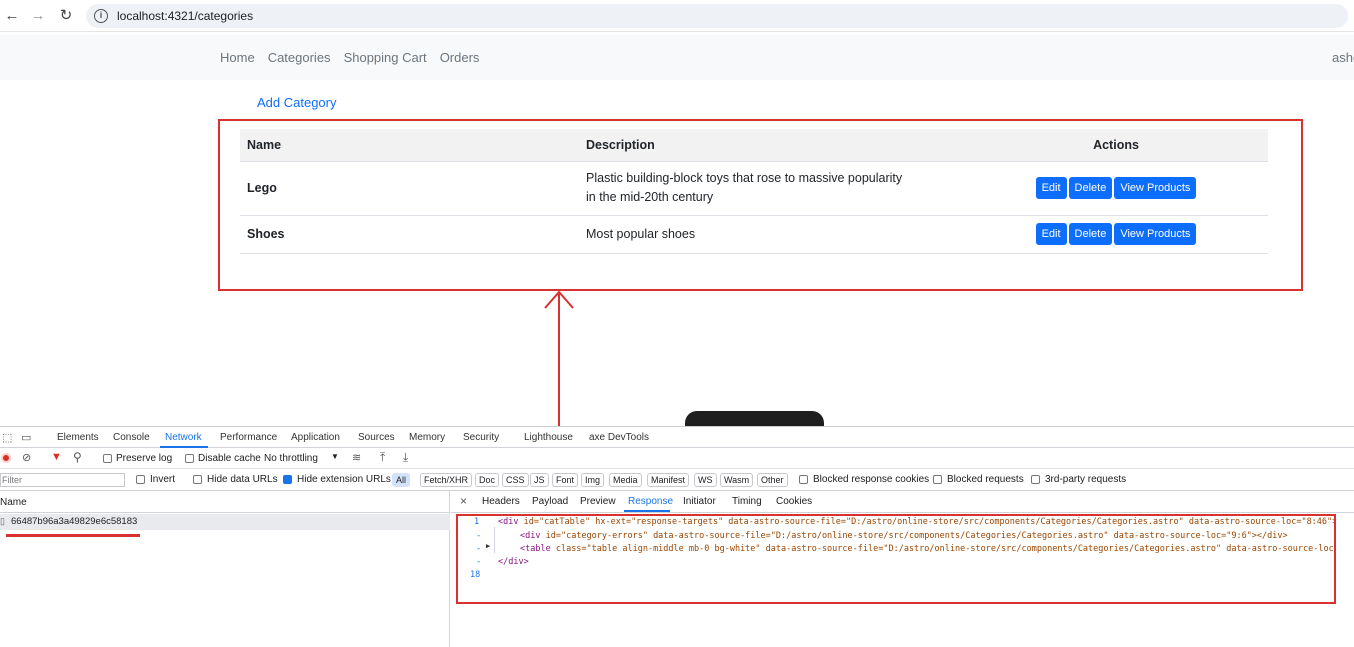  I want to click on filter-input: Filter, so click(62, 480).